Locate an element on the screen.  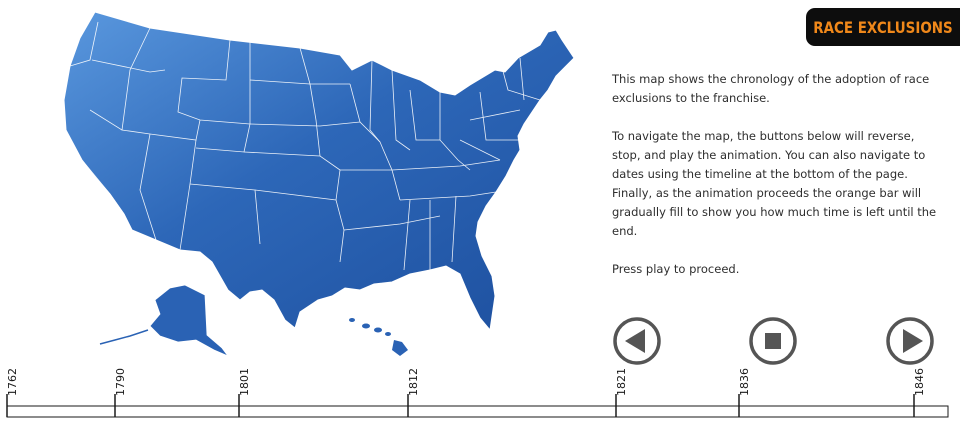
timeline-label-1846: 1846 is located at coordinates (919, 382).